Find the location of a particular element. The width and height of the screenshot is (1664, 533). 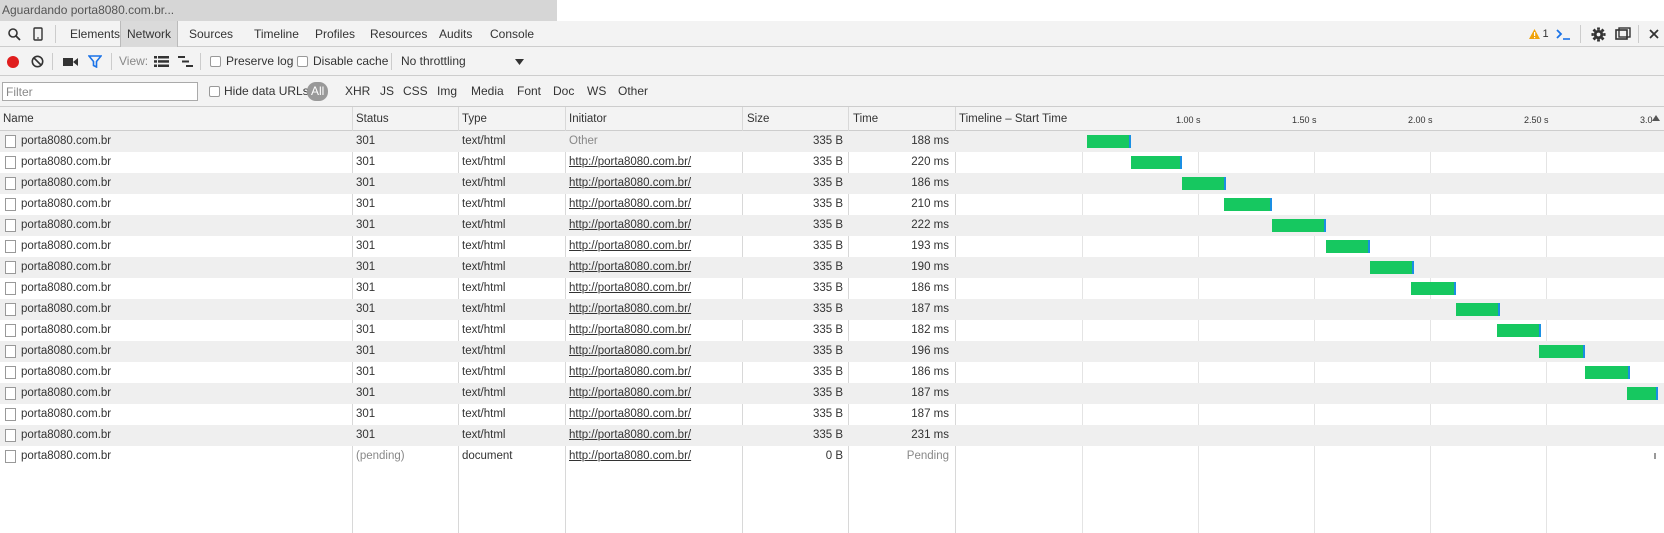

filter-funnel-icon is located at coordinates (95, 61).